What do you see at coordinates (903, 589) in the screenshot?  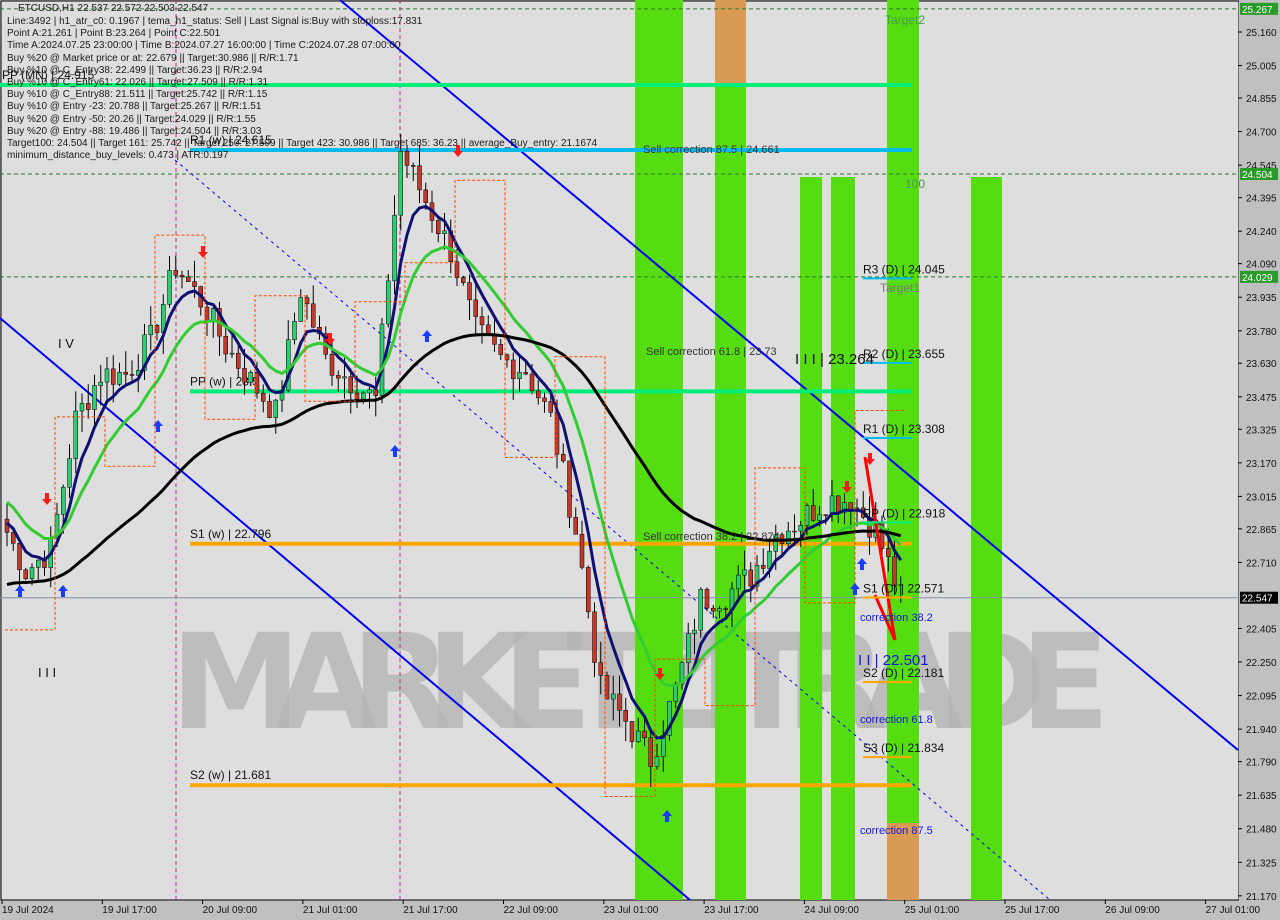 I see `daily-pivot-label: S1 (D) | 22.571` at bounding box center [903, 589].